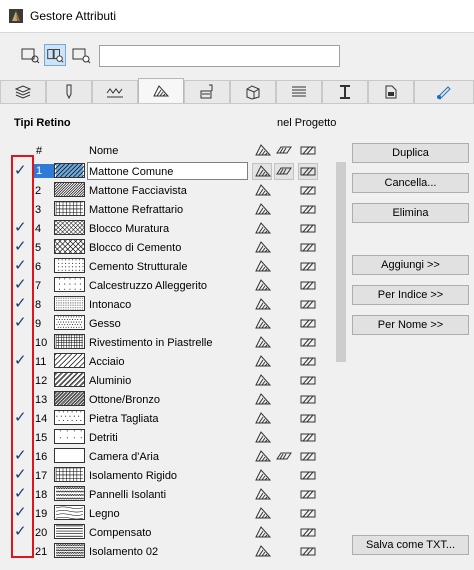 The width and height of the screenshot is (474, 570). I want to click on tab-pens, so click(69, 91).